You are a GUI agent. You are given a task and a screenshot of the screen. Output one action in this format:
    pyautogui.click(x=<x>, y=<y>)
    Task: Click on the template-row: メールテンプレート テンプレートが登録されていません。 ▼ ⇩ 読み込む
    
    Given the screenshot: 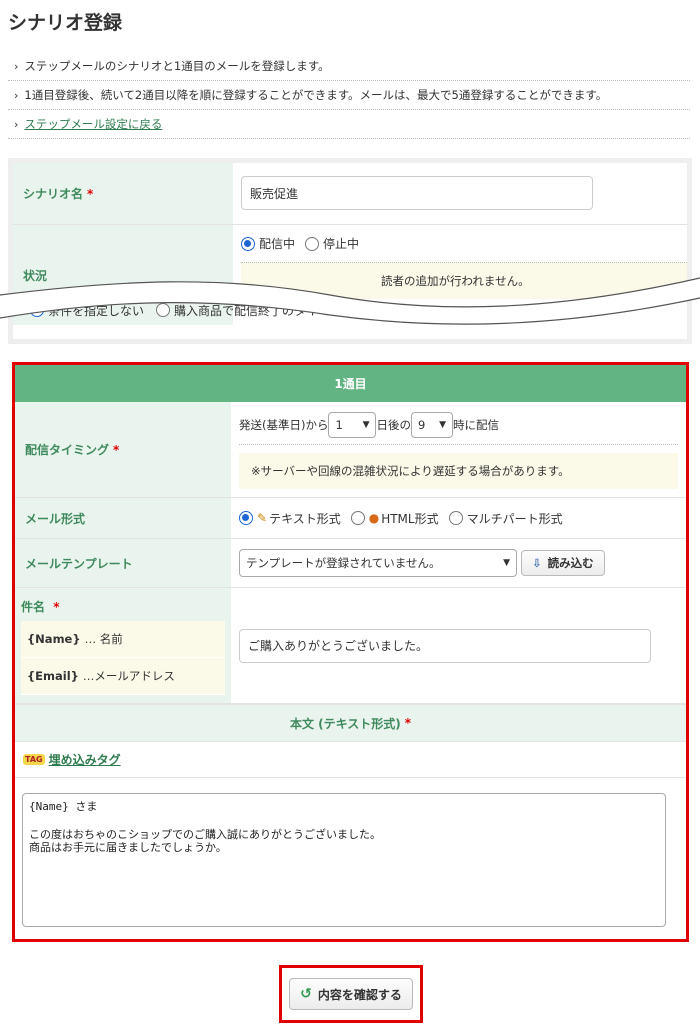 What is the action you would take?
    pyautogui.click(x=350, y=563)
    